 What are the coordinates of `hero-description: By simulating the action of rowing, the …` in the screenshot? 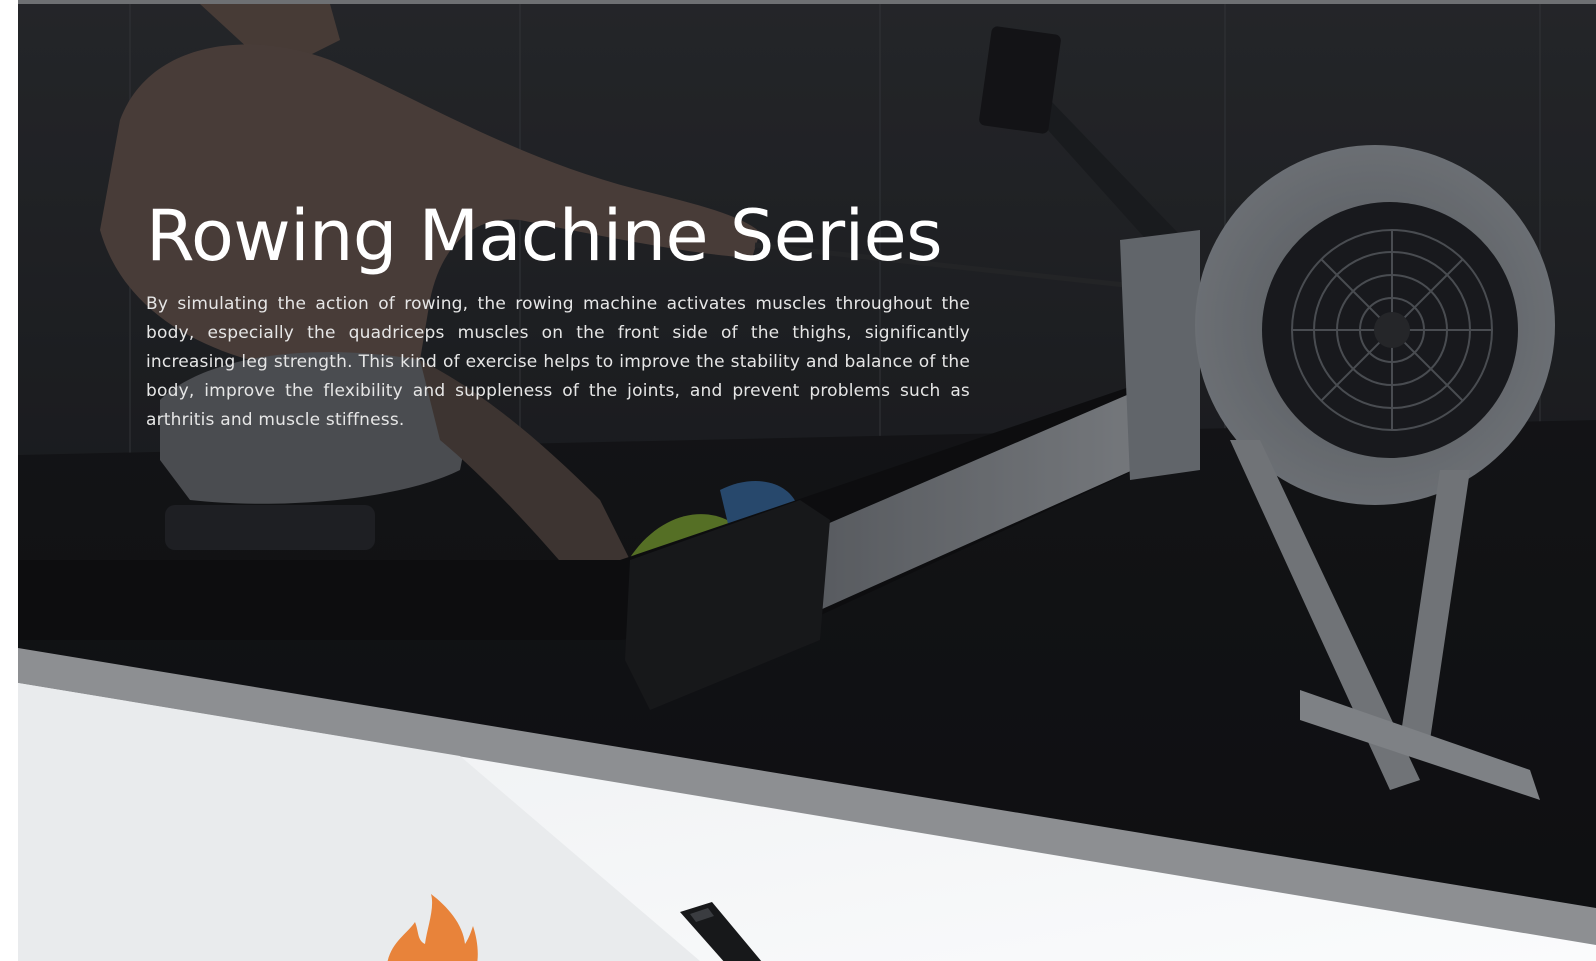 It's located at (558, 362).